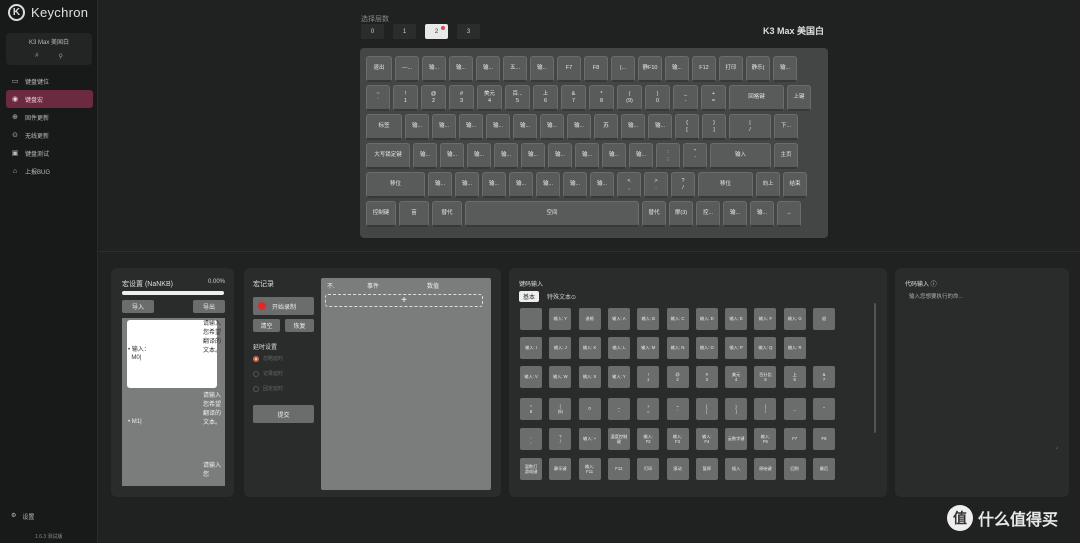 The image size is (1080, 543). I want to click on key: <,, so click(629, 185).